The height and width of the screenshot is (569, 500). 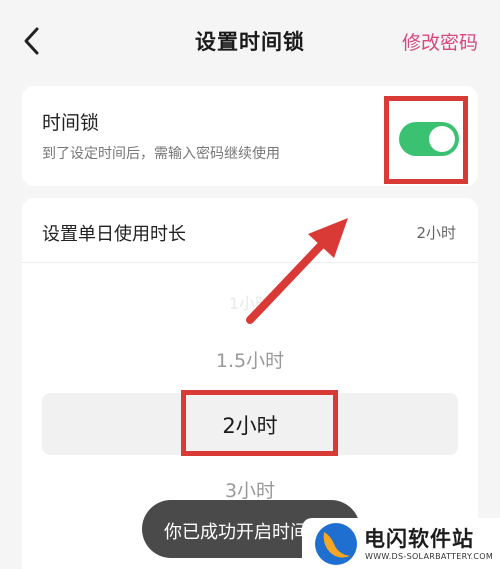 I want to click on picker-option-above: 1.5小时, so click(x=250, y=359).